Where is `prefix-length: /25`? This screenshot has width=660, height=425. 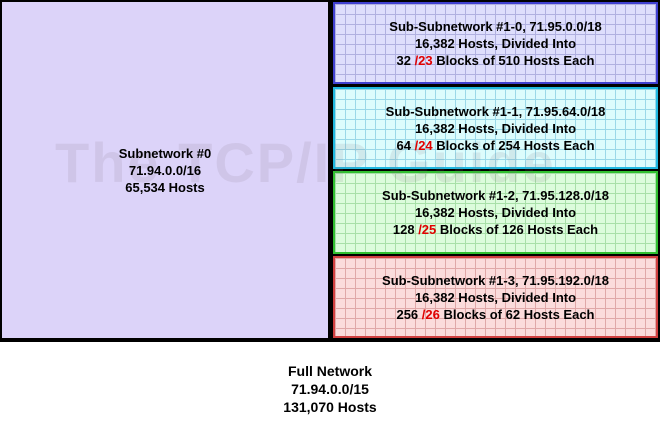
prefix-length: /25 is located at coordinates (427, 229).